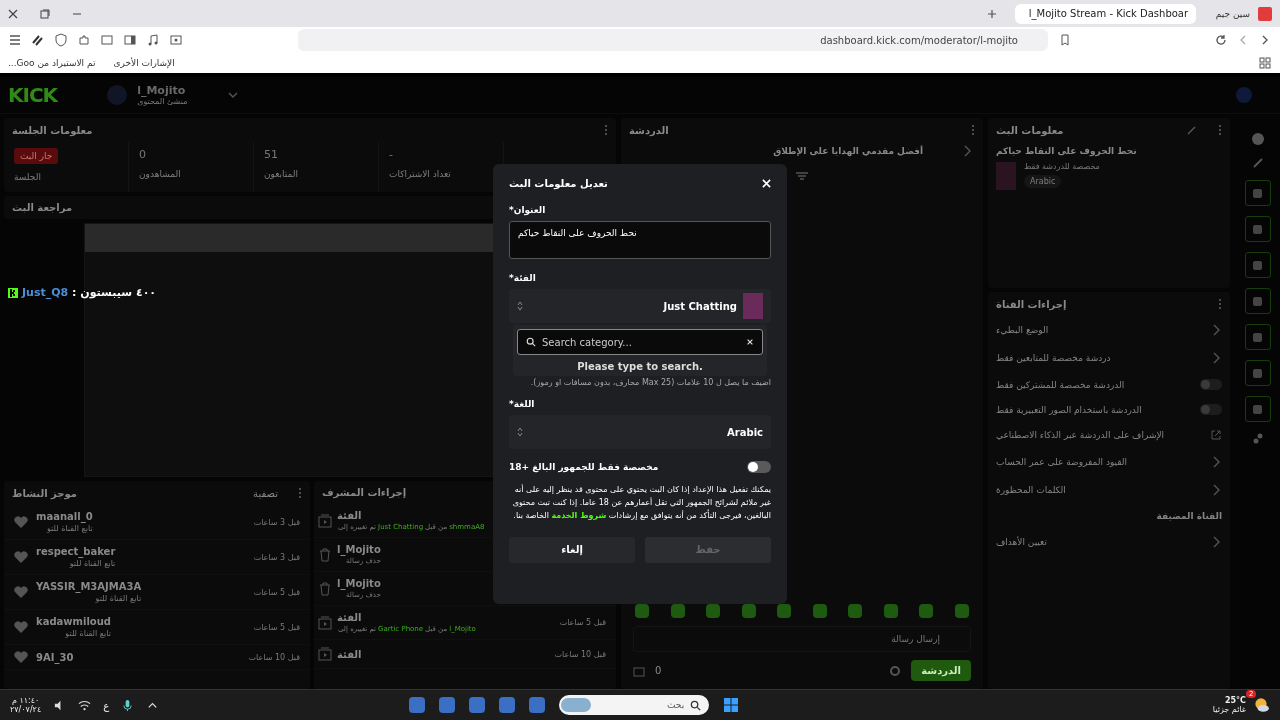  Describe the element at coordinates (13, 13) in the screenshot. I see `close-icon` at that location.